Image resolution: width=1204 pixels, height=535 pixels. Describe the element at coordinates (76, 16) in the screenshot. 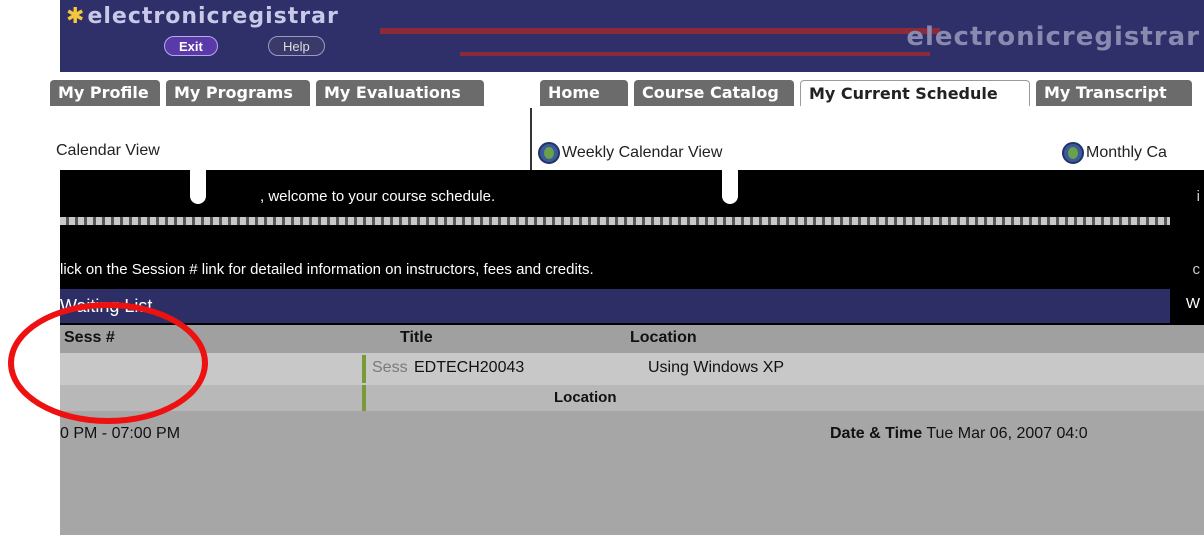

I see `spark-icon: ✱` at that location.